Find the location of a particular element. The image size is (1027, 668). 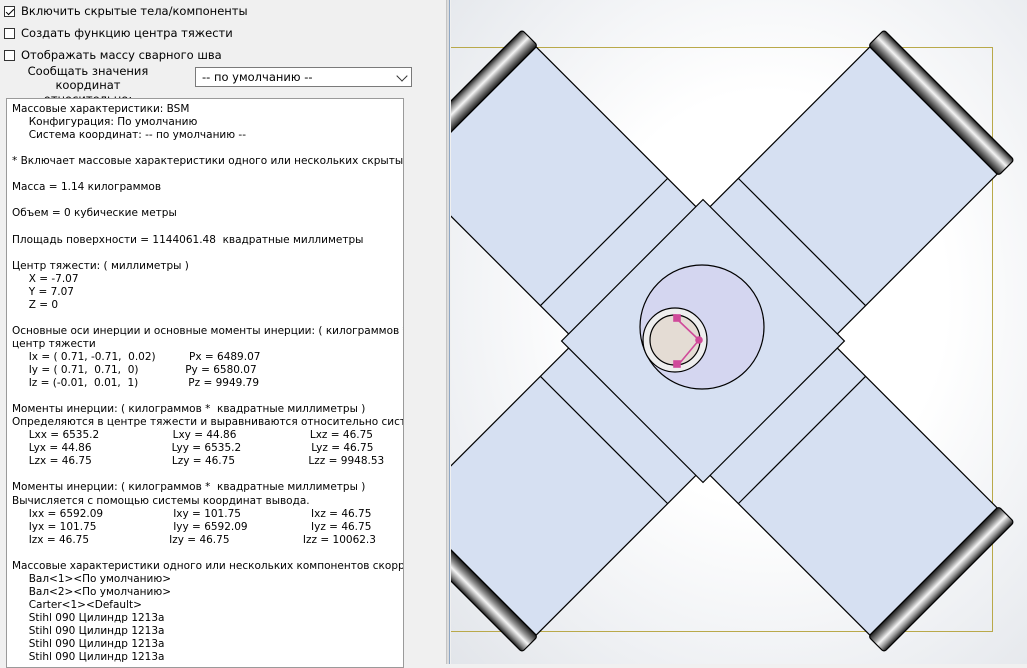

report-line: Z = 0 is located at coordinates (35, 304).